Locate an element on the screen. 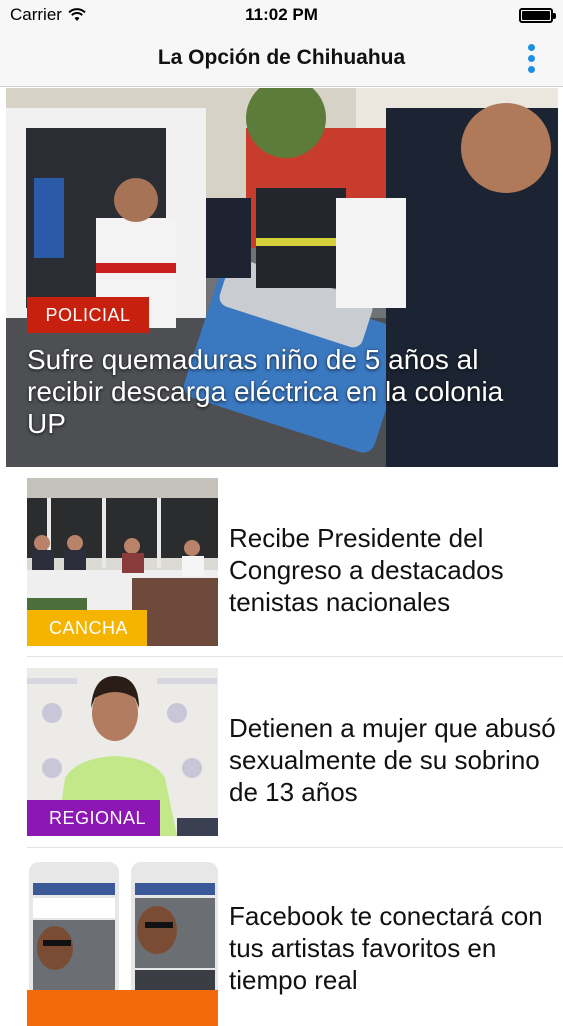  article-thumbnail is located at coordinates (122, 942).